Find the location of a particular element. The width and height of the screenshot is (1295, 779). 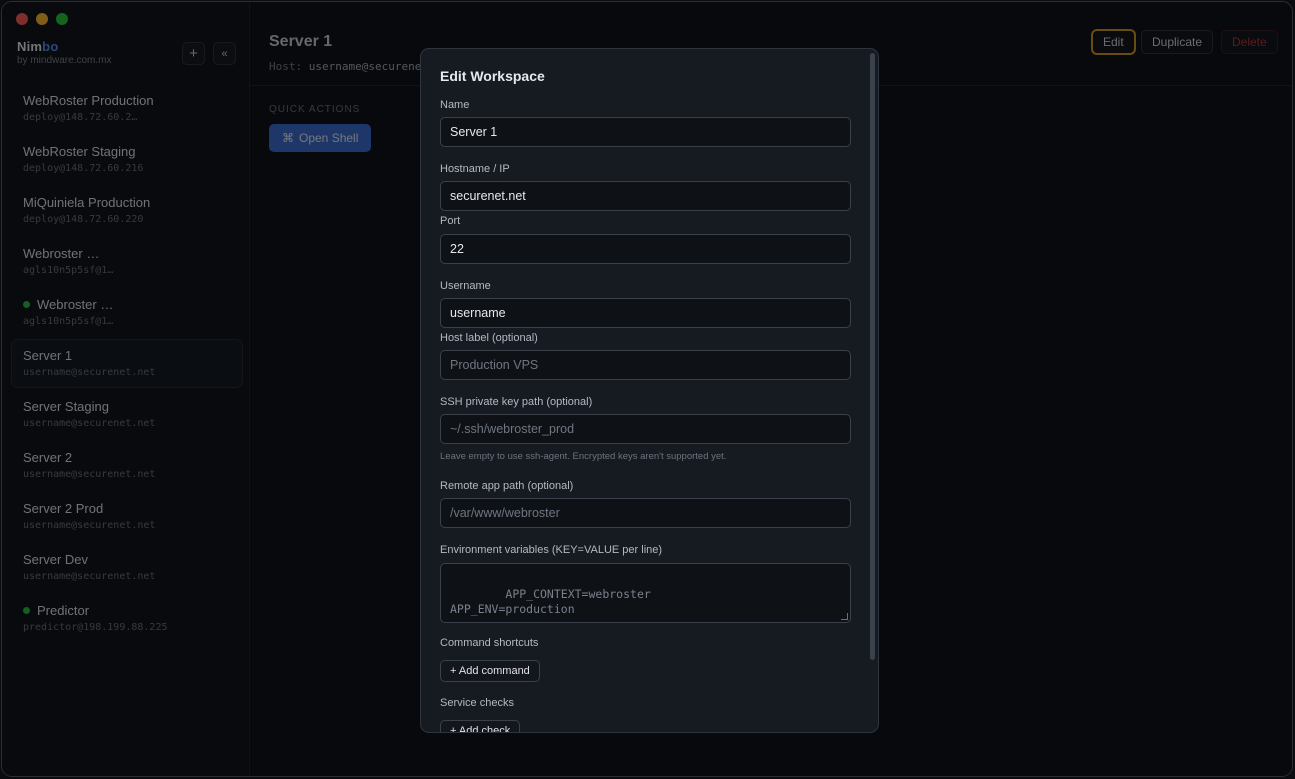

host-label-input: Production VPS is located at coordinates (645, 365).